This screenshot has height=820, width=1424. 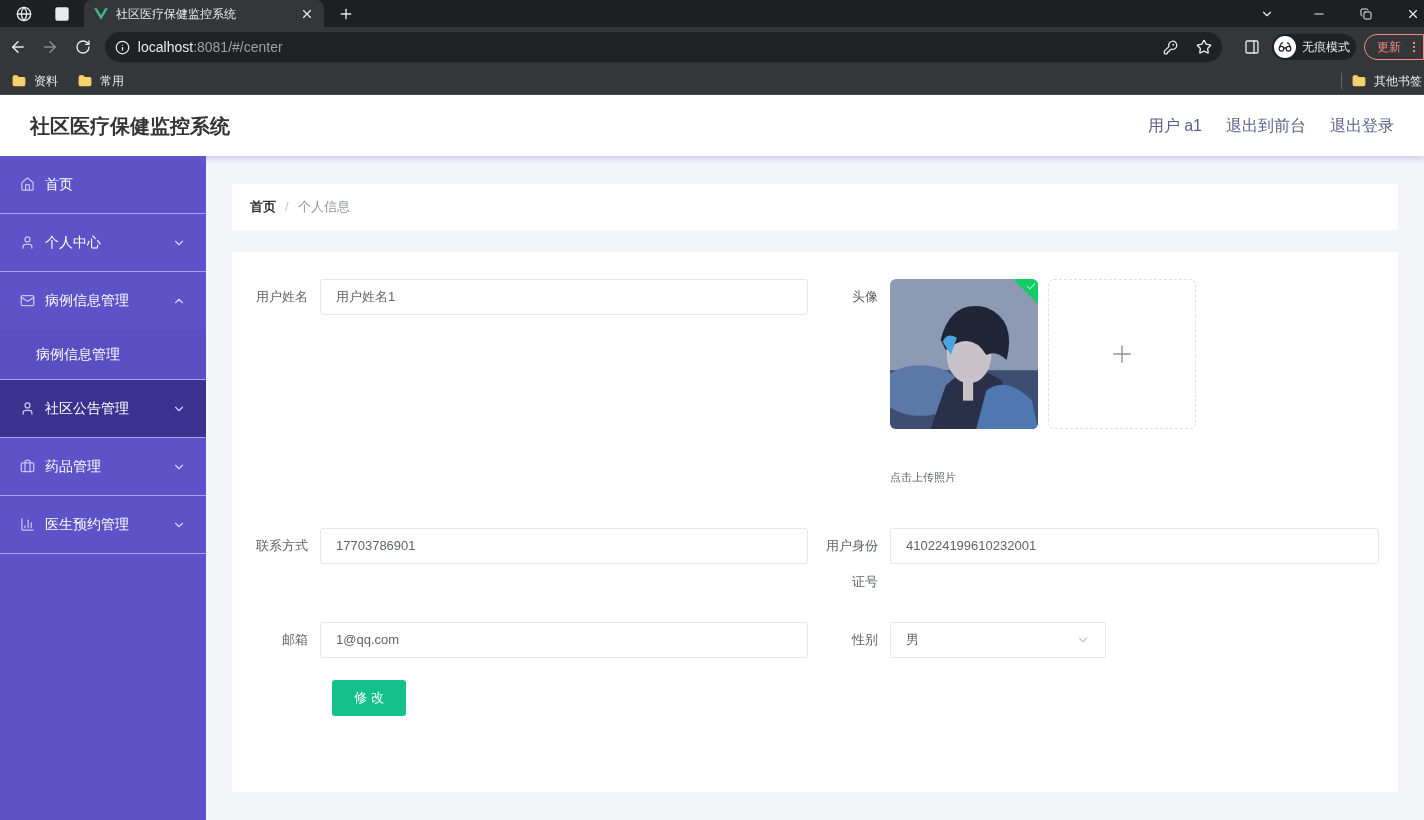 I want to click on incognito-label: 无痕模式, so click(x=1326, y=47).